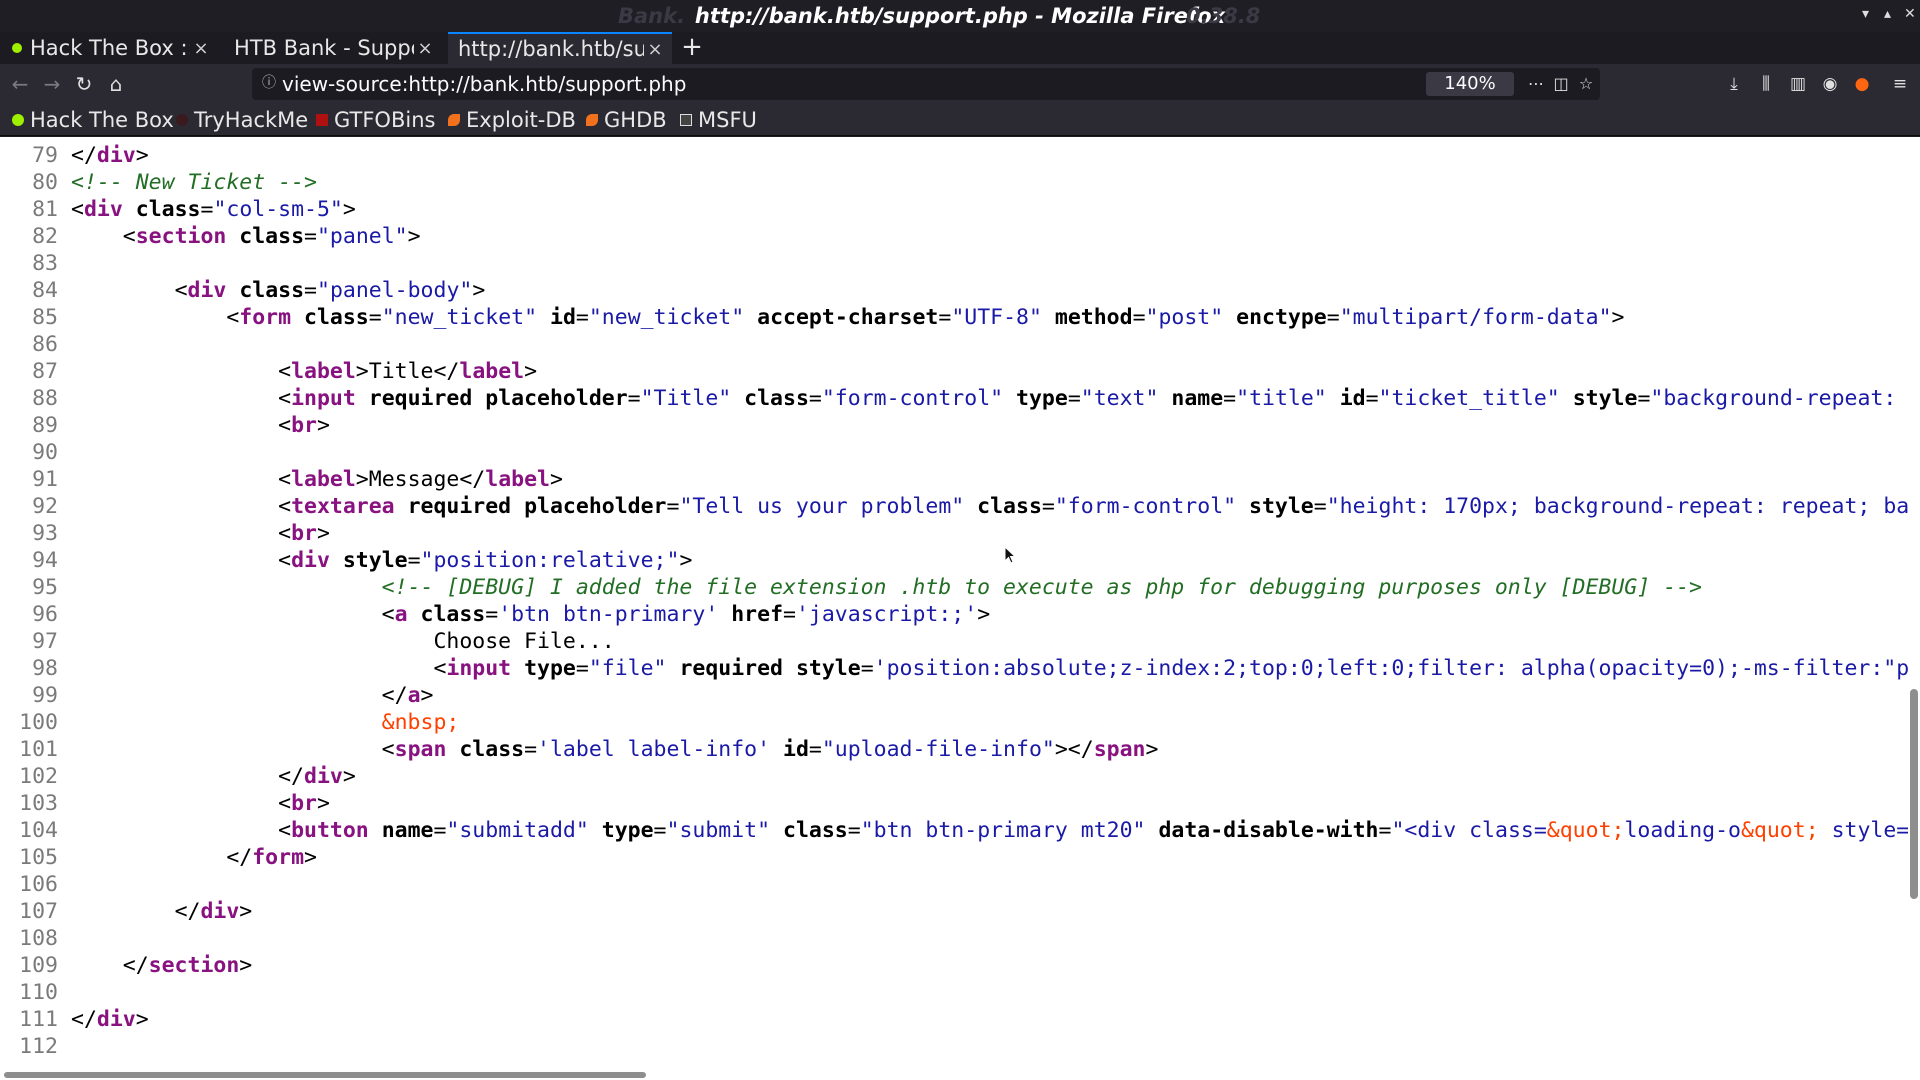  Describe the element at coordinates (592, 120) in the screenshot. I see `ghdb-favicon-icon` at that location.